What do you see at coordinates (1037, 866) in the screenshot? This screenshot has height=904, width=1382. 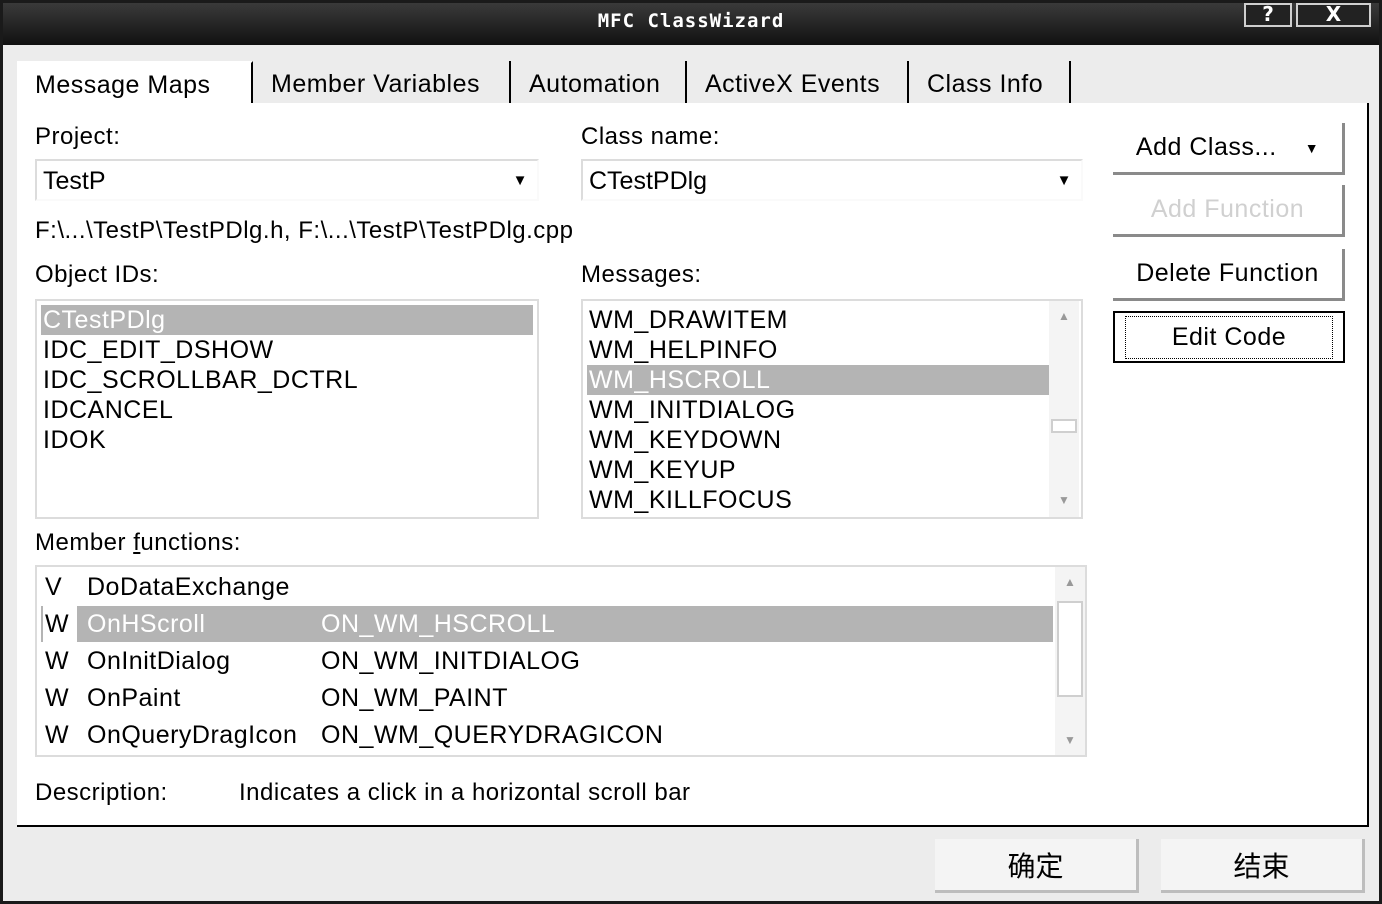 I see `ok-button: 确定` at bounding box center [1037, 866].